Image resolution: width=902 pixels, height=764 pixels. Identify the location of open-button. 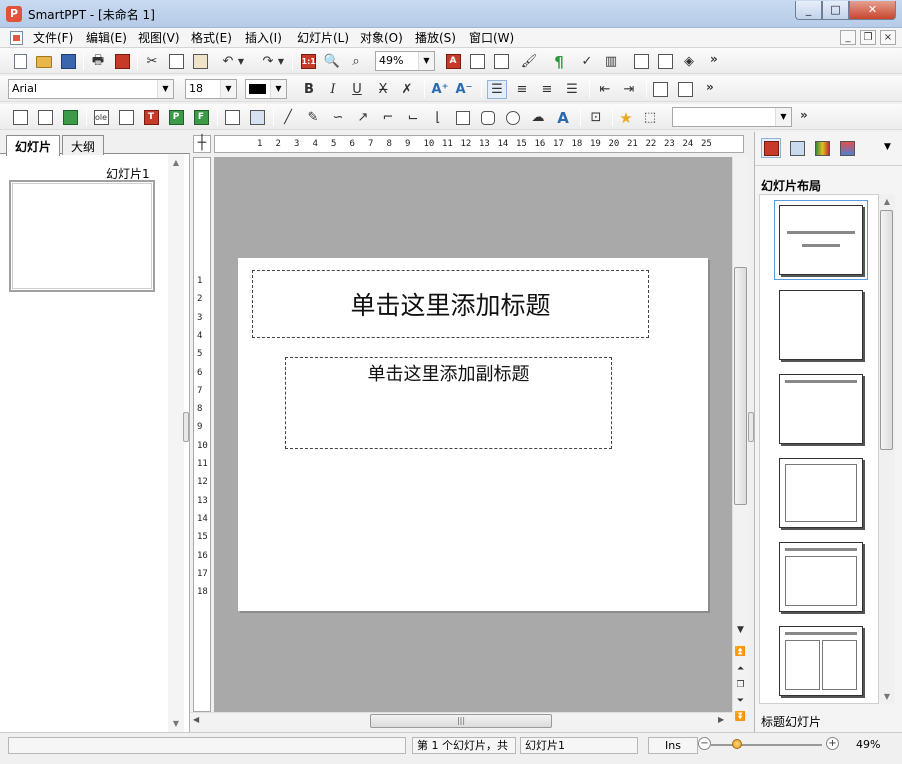
(44, 61).